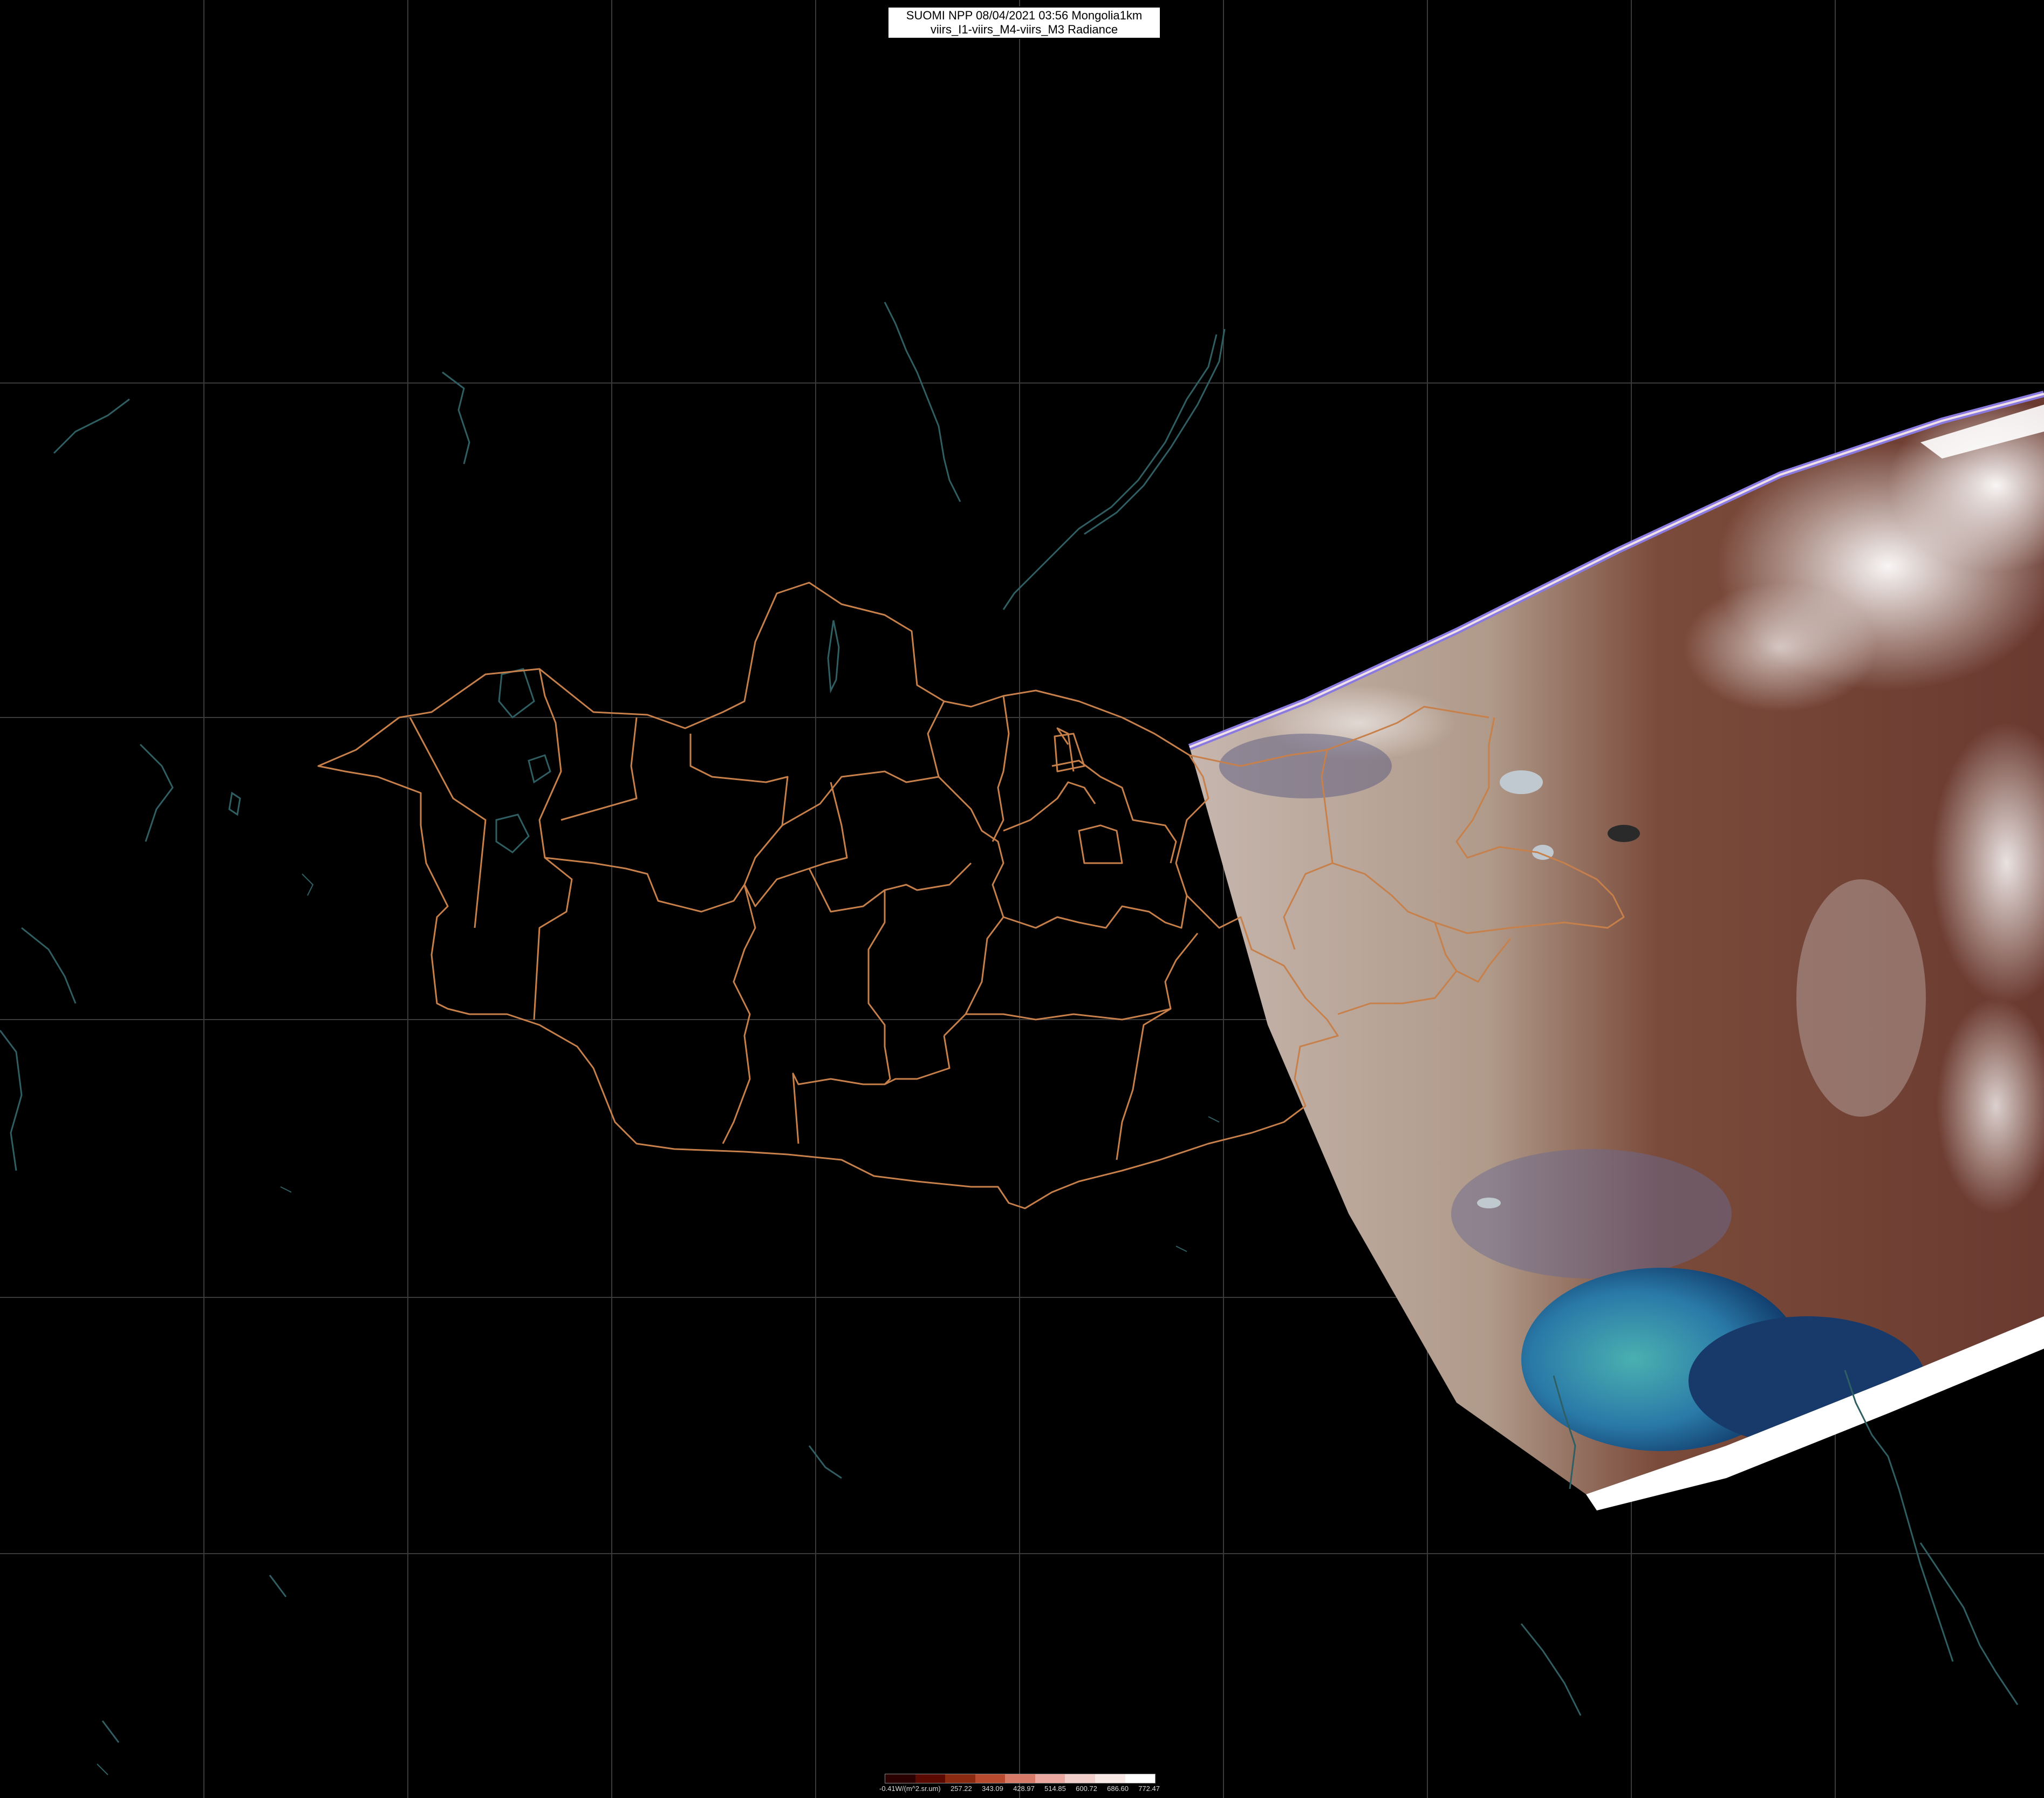 This screenshot has width=2044, height=1798. I want to click on colorbar-tick: 600.72, so click(1086, 1789).